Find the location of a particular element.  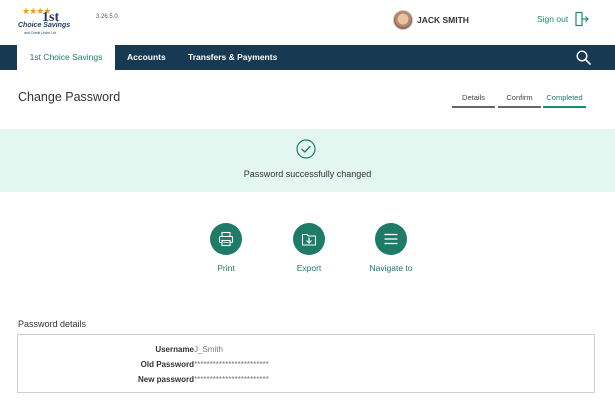

detail-row-username: Username J_Smith is located at coordinates (307, 351).